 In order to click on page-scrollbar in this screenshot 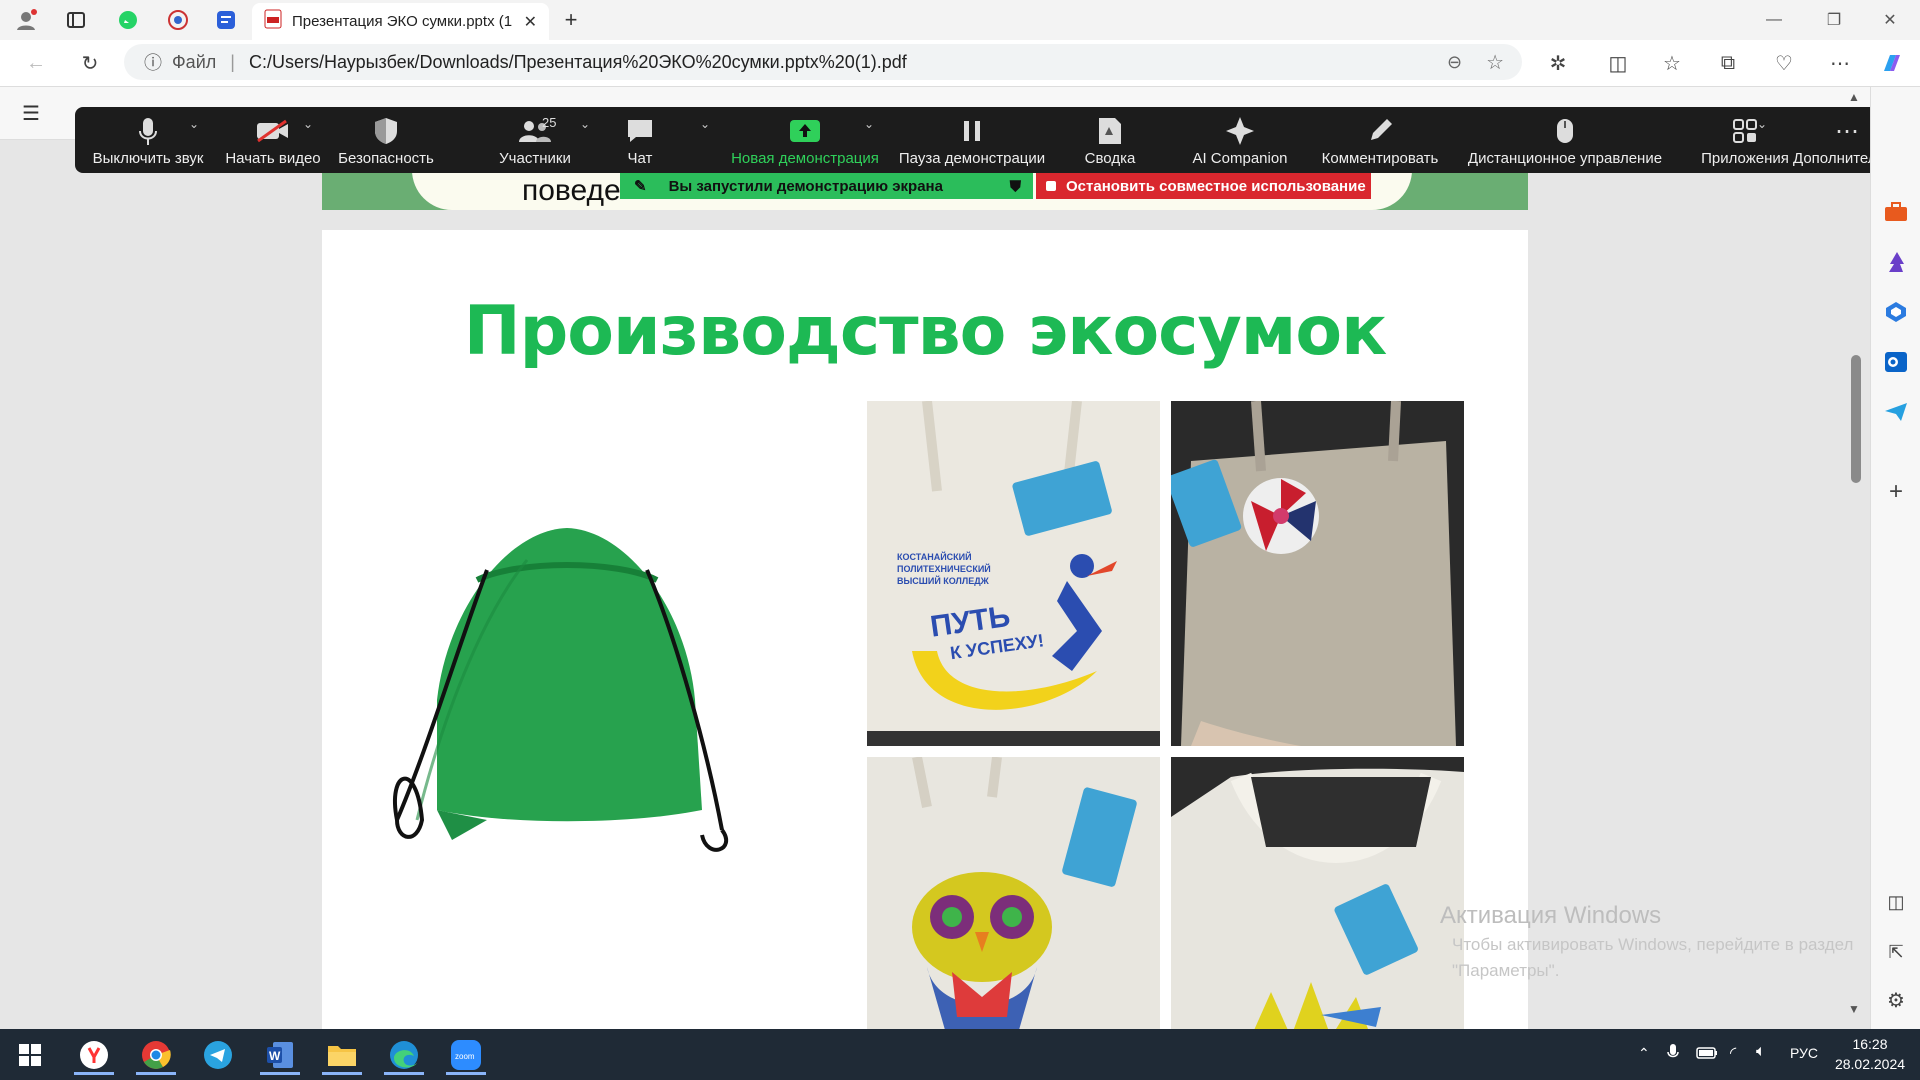, I will do `click(1858, 555)`.